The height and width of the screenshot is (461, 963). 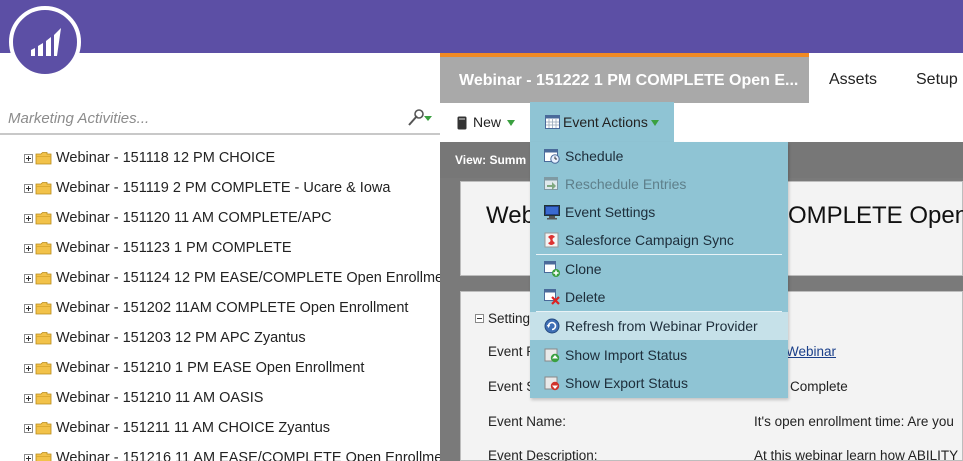 What do you see at coordinates (194, 218) in the screenshot?
I see `tree-item-label: Webinar - 151120 11 AM COMPLETE/APC` at bounding box center [194, 218].